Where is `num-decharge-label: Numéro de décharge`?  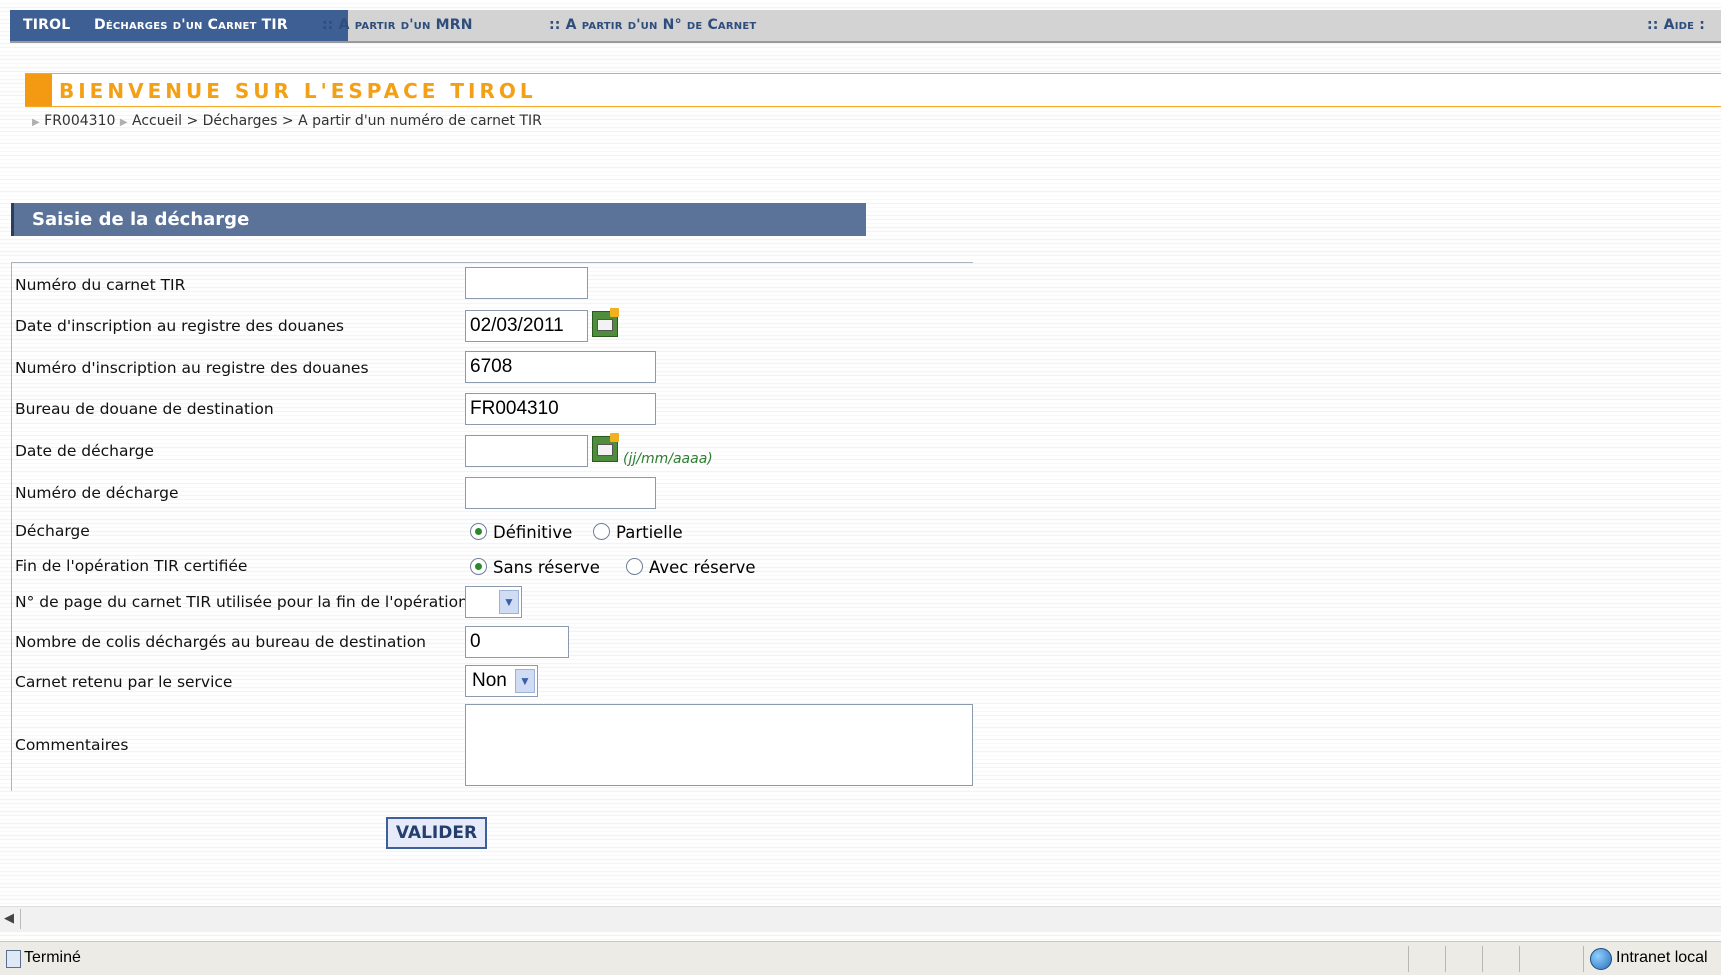 num-decharge-label: Numéro de décharge is located at coordinates (97, 493).